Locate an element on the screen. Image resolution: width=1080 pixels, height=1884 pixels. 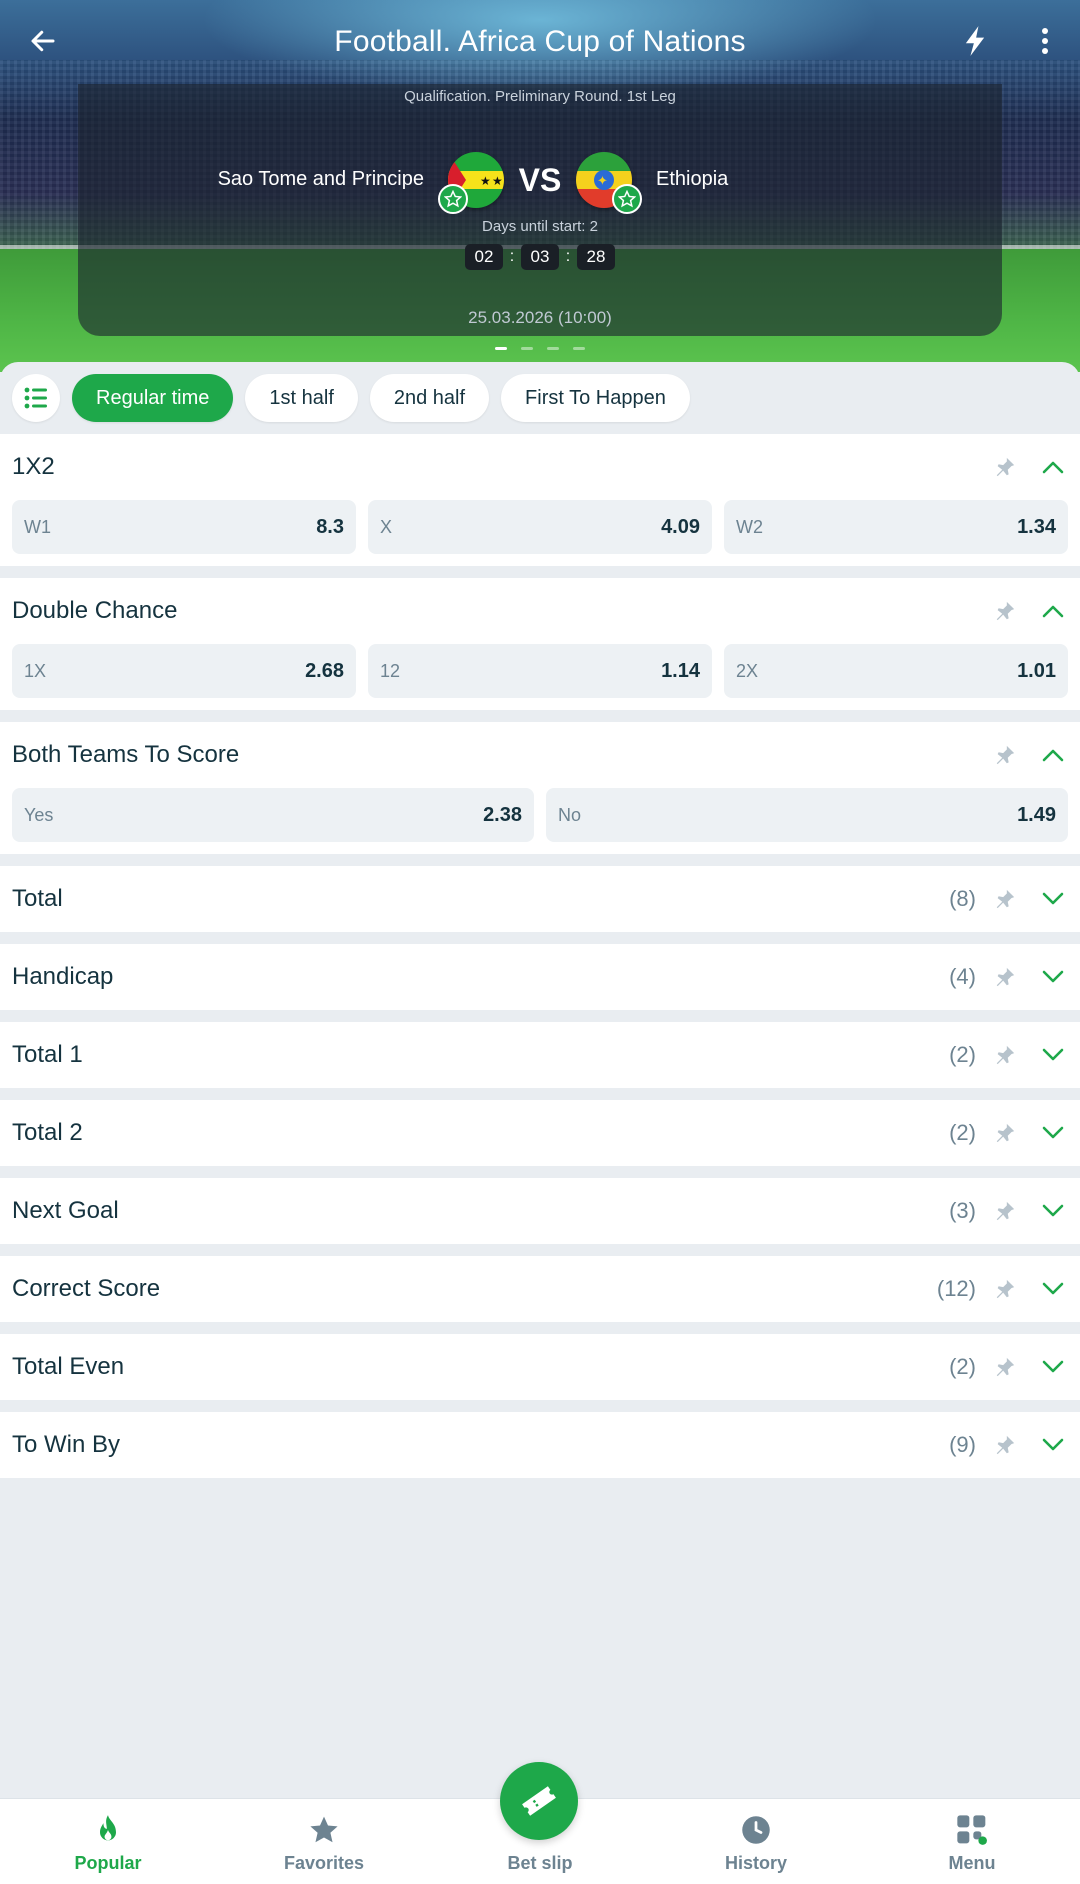
market-section: Total 1 (2) is located at coordinates (540, 1055).